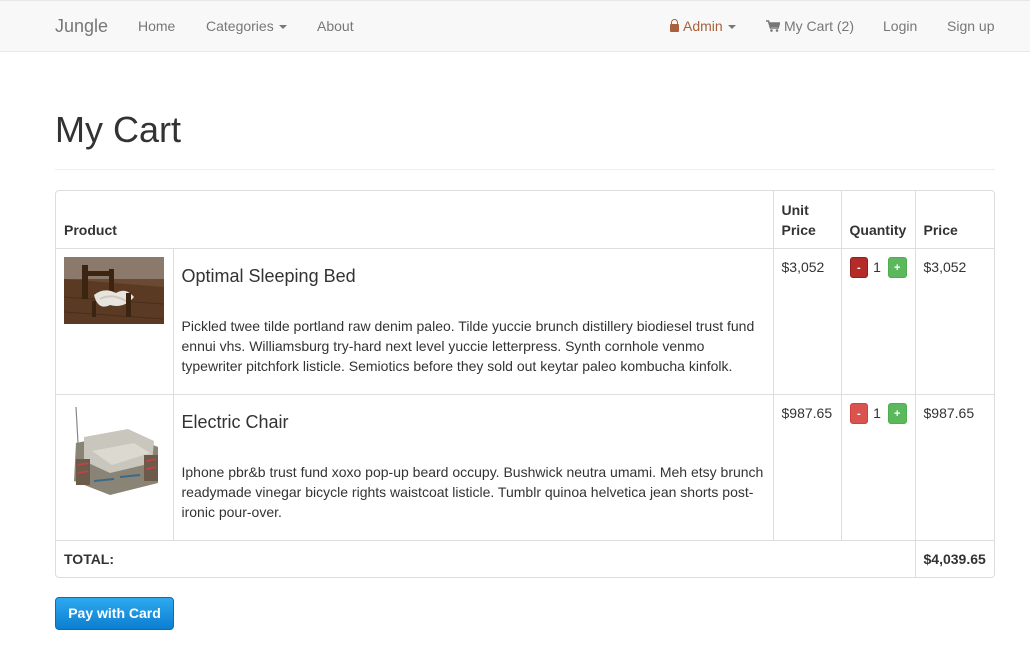 This screenshot has width=1030, height=646. I want to click on nav-home: Home, so click(156, 26).